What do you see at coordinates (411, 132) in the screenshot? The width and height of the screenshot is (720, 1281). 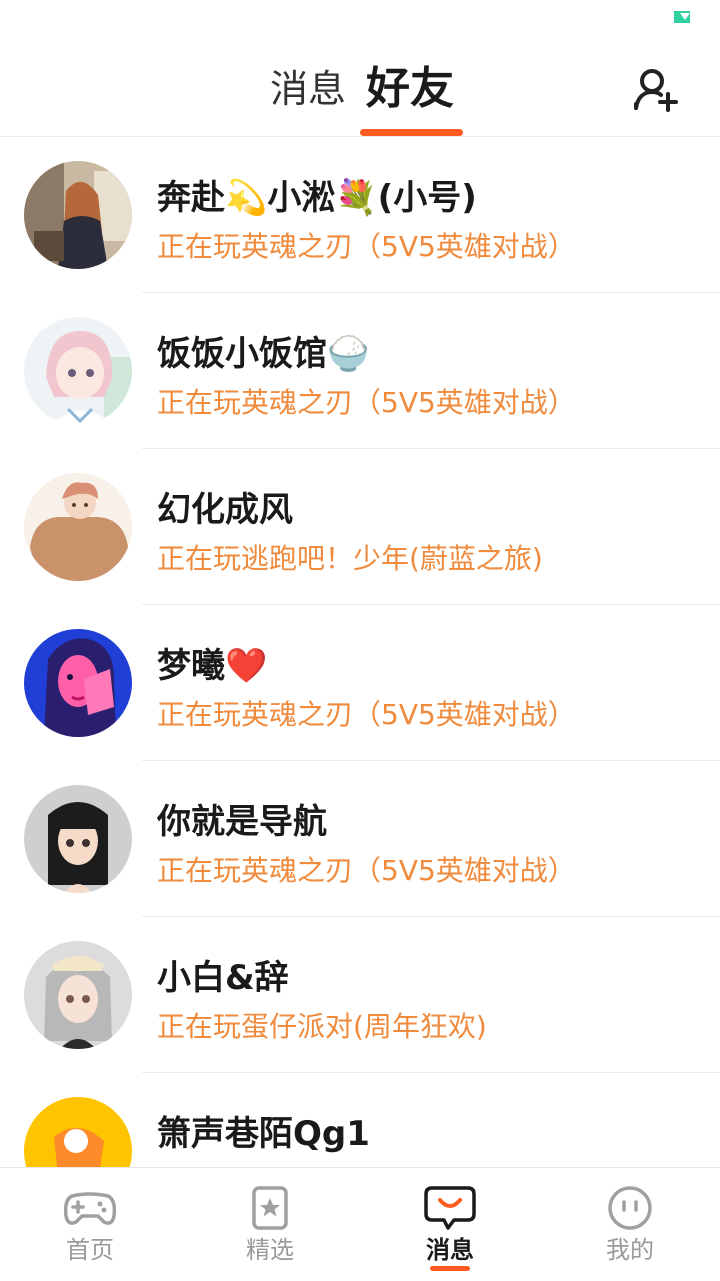 I see `active-tab-indicator` at bounding box center [411, 132].